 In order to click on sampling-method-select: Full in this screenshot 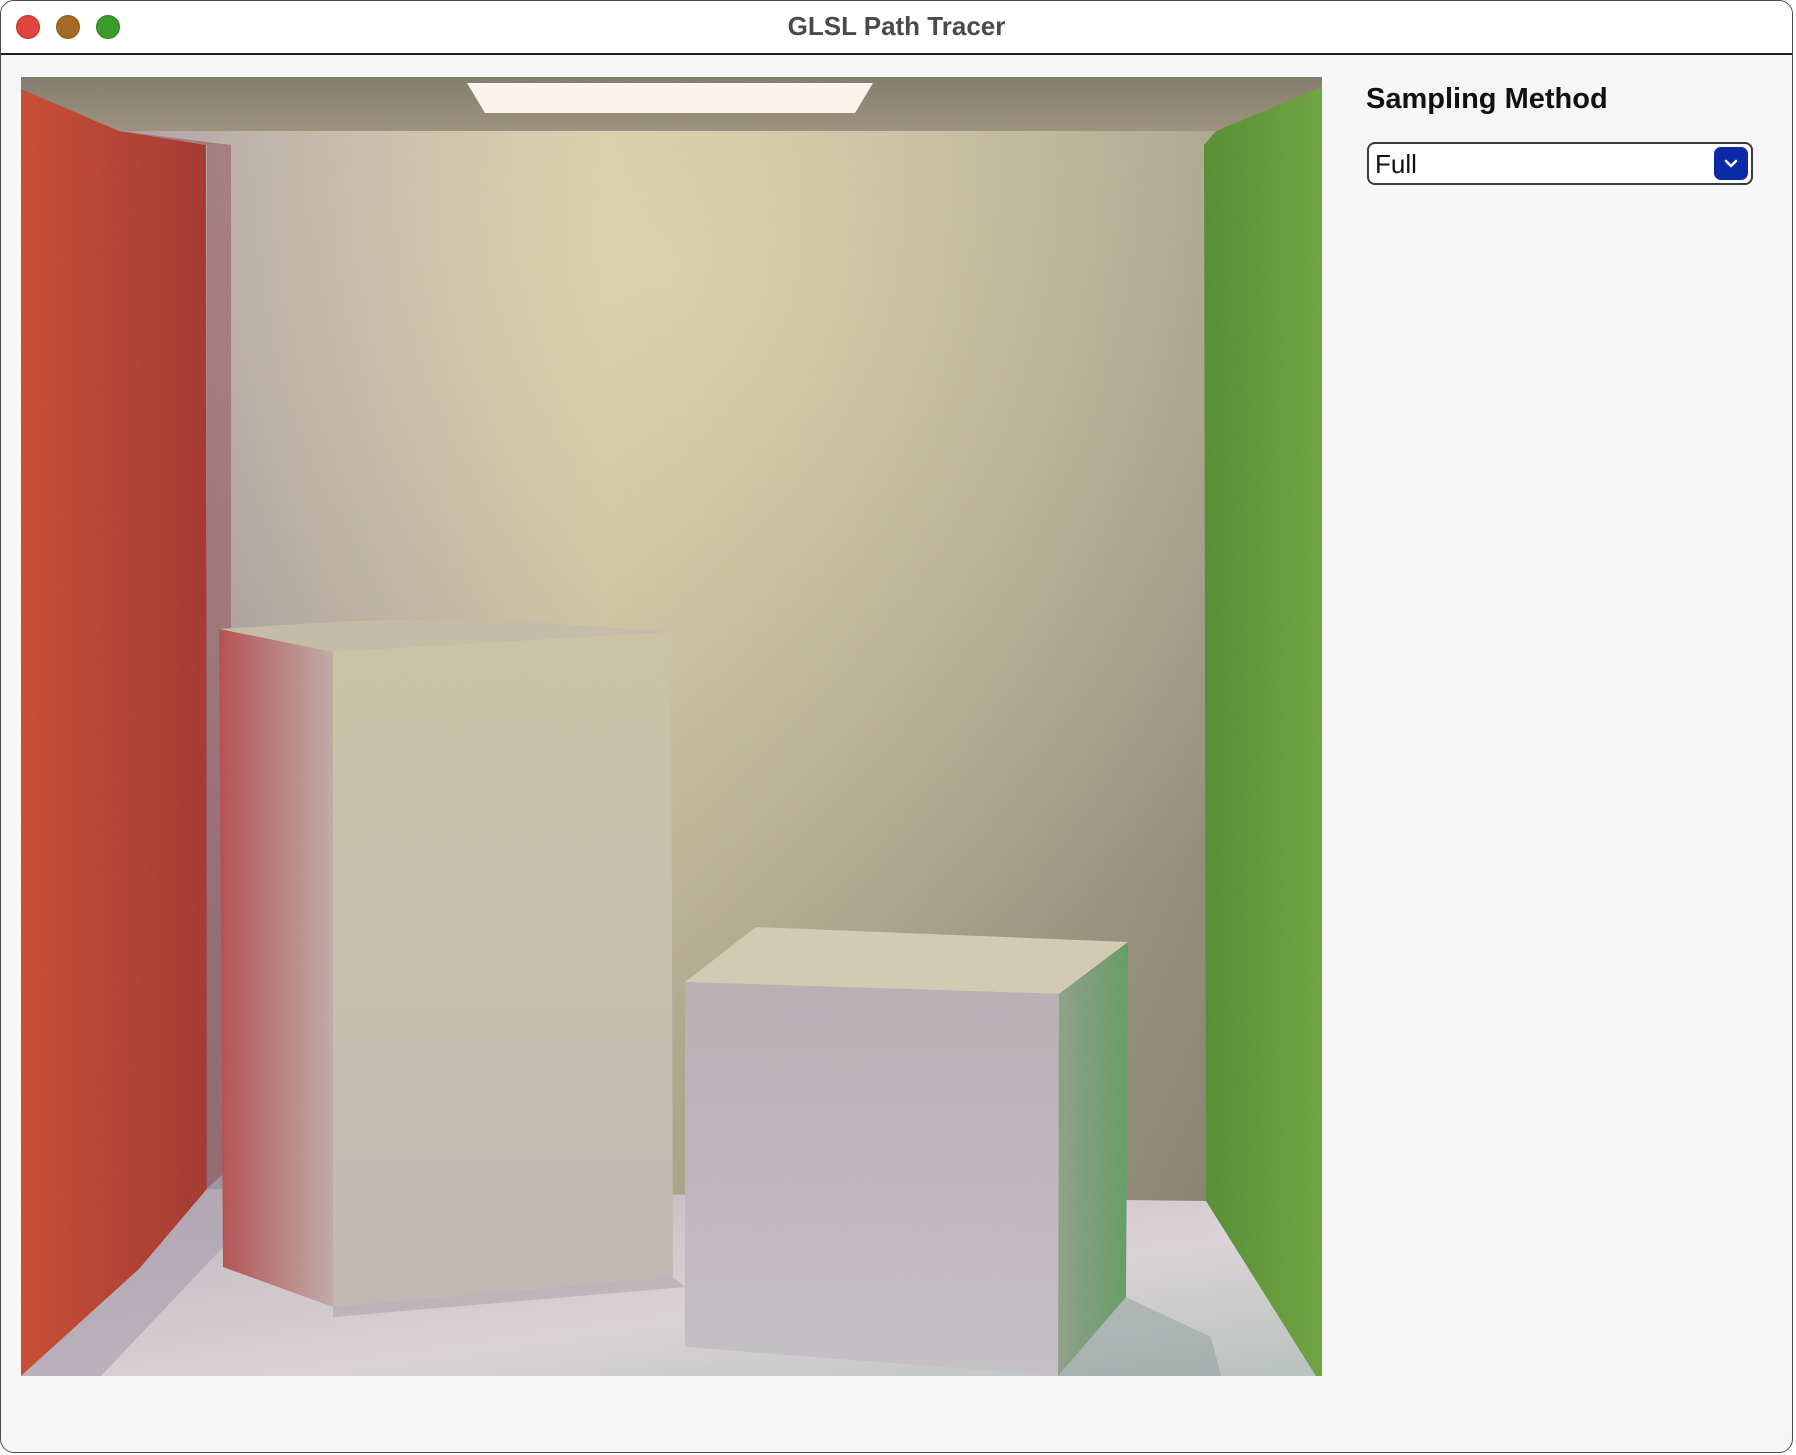, I will do `click(1560, 163)`.